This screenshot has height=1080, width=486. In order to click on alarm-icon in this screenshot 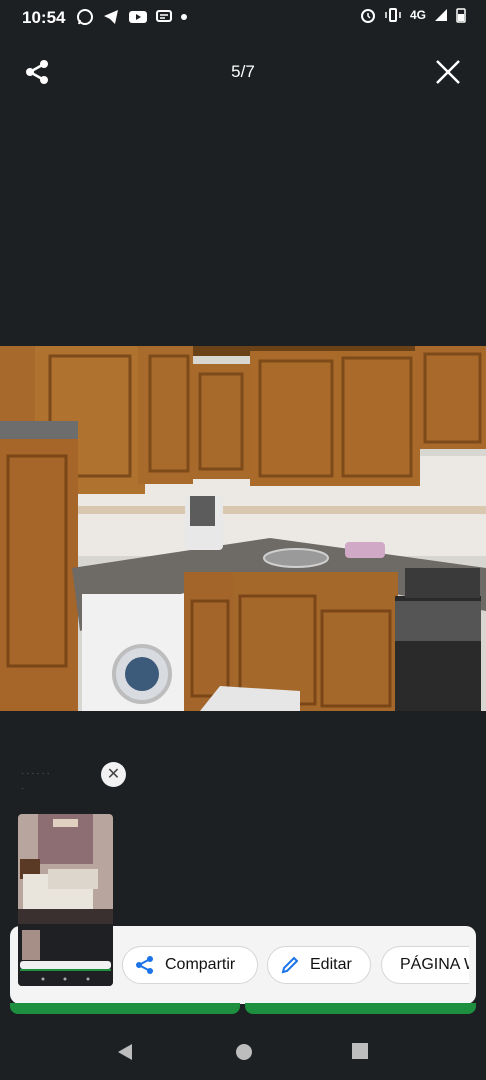, I will do `click(367, 16)`.